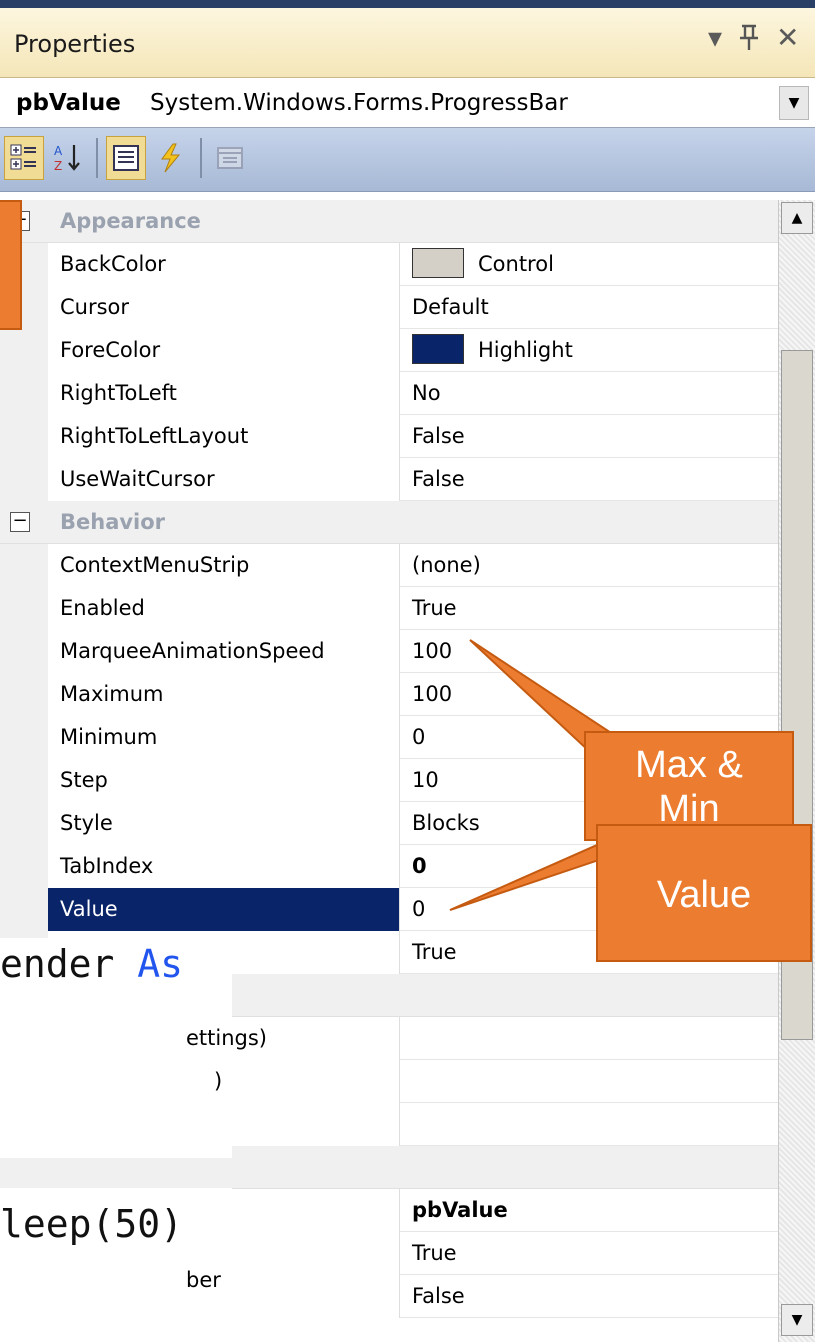 The image size is (815, 1342). I want to click on property-row-usewaitcursor: UseWaitCursor False, so click(389, 479).